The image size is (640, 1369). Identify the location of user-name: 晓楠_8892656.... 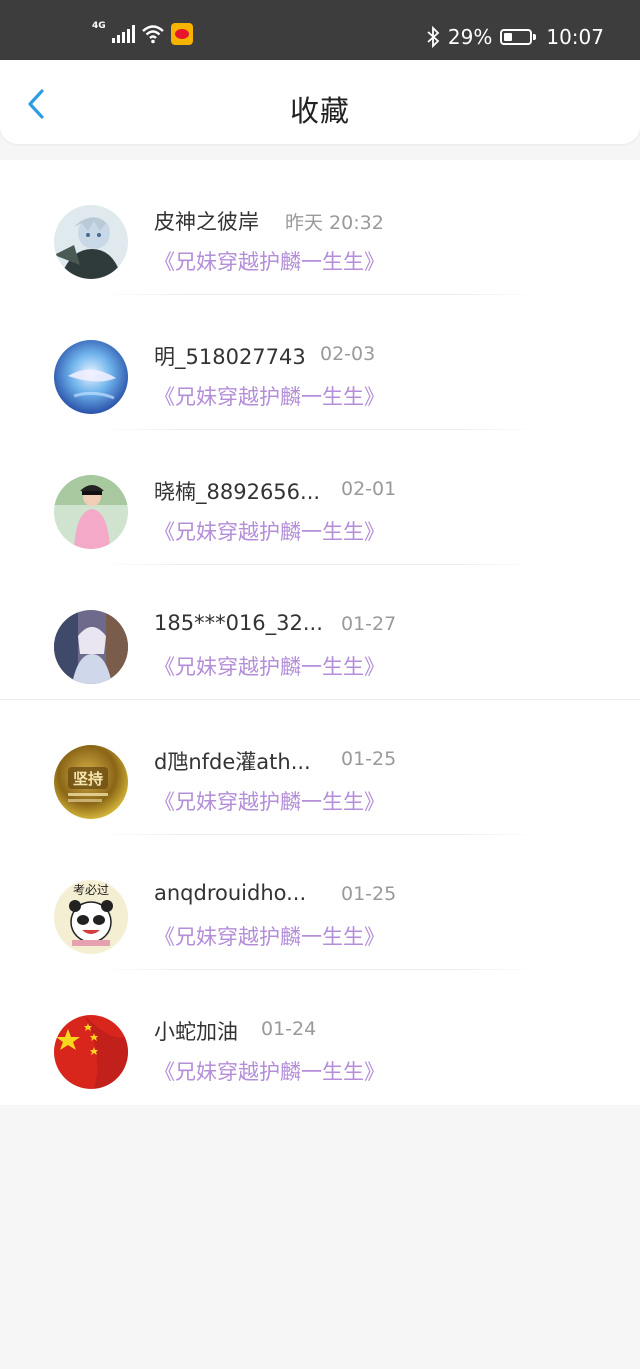
(237, 492).